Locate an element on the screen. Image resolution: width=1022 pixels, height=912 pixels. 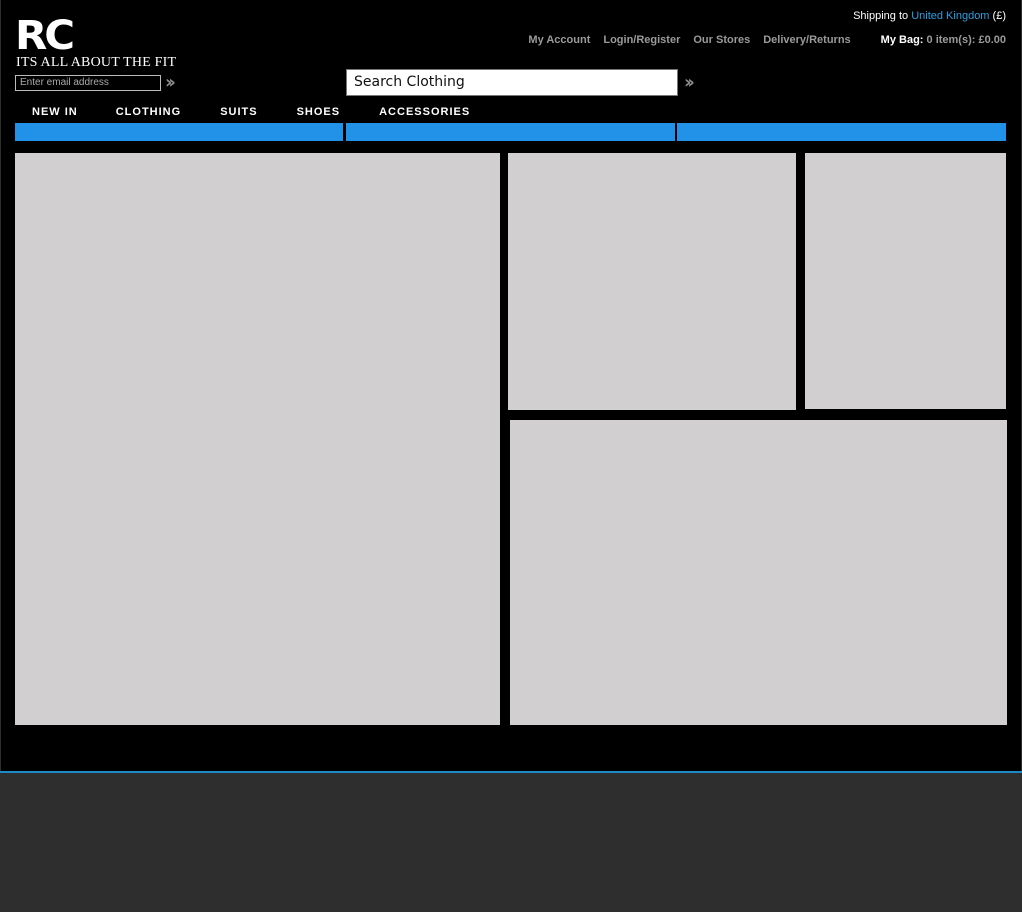
bag-label: My Bag: is located at coordinates (902, 40).